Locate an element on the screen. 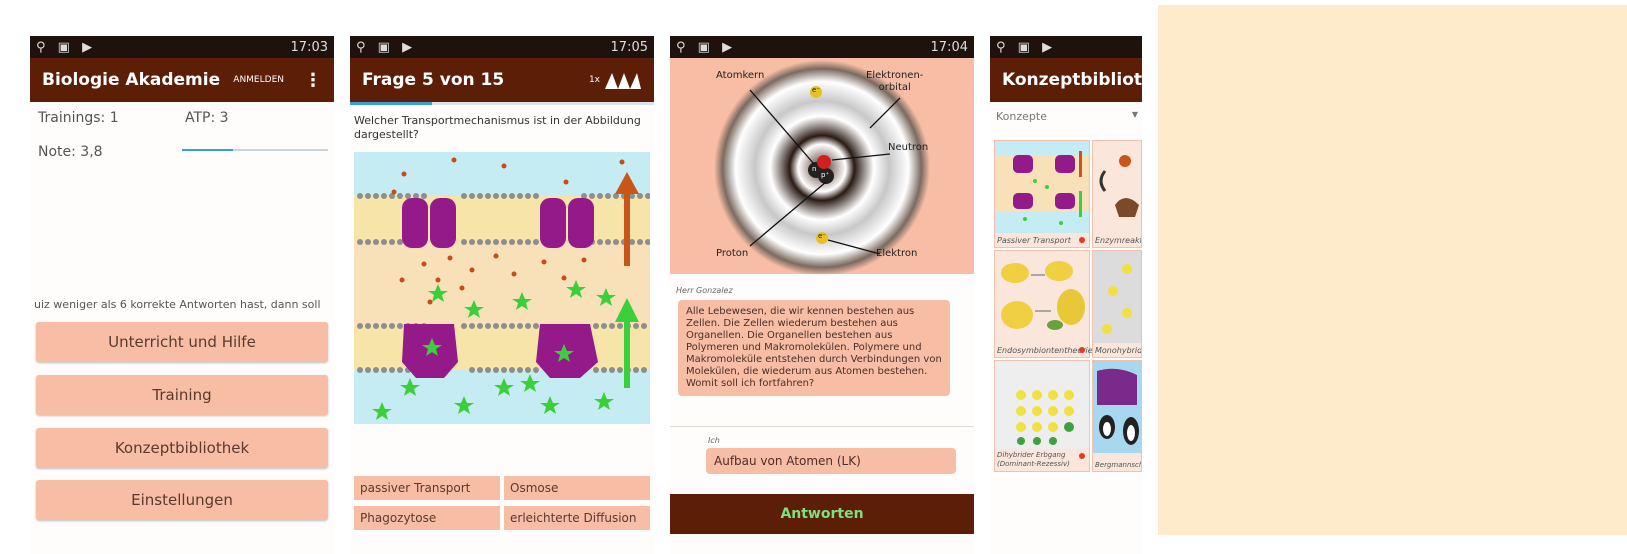 The height and width of the screenshot is (554, 1627). training-button: Training is located at coordinates (182, 395).